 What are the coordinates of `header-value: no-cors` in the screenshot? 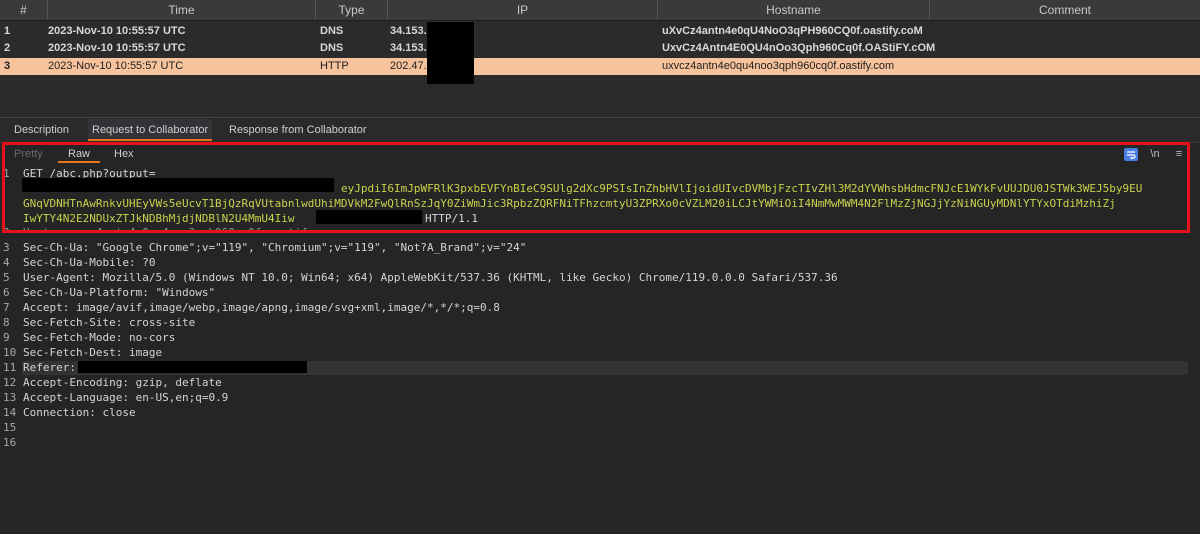 It's located at (152, 337).